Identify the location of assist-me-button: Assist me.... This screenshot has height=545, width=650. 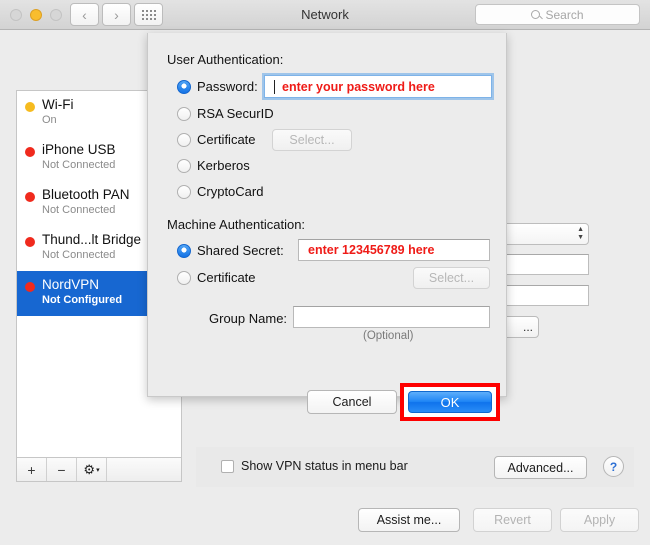
(409, 520).